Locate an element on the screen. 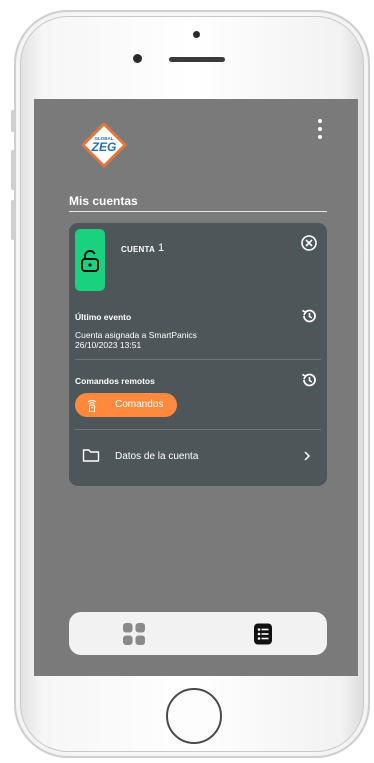 The height and width of the screenshot is (763, 374). account-status-tile is located at coordinates (90, 260).